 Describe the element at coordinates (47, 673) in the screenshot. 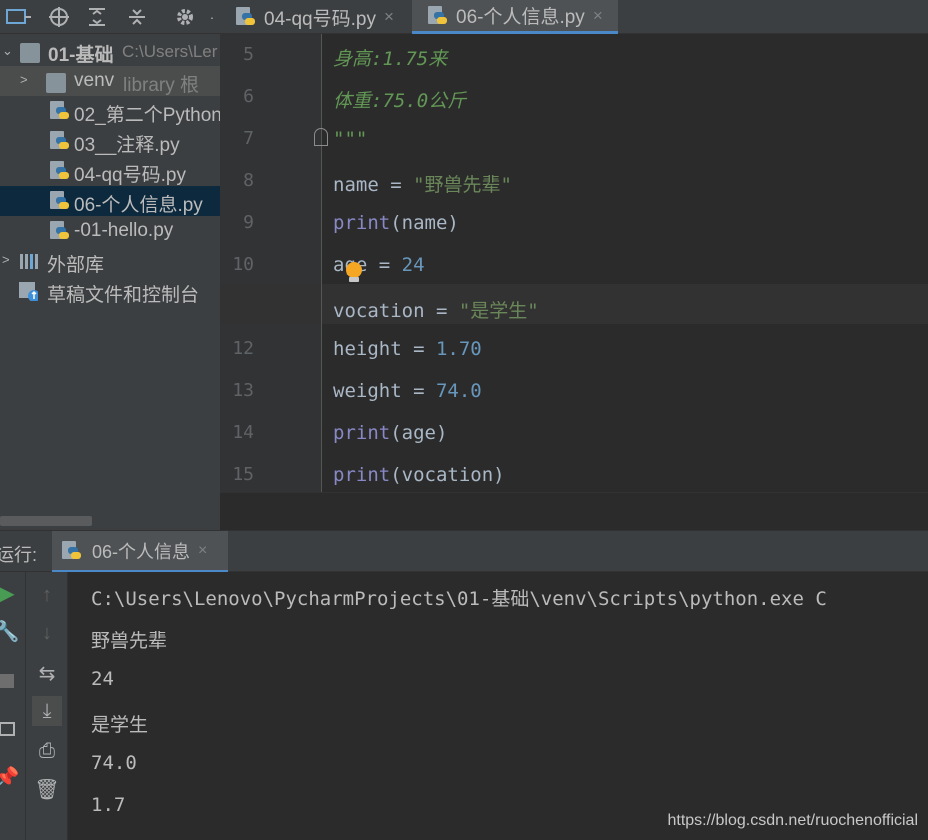

I see `soft-wrap-icon: ⇆` at that location.